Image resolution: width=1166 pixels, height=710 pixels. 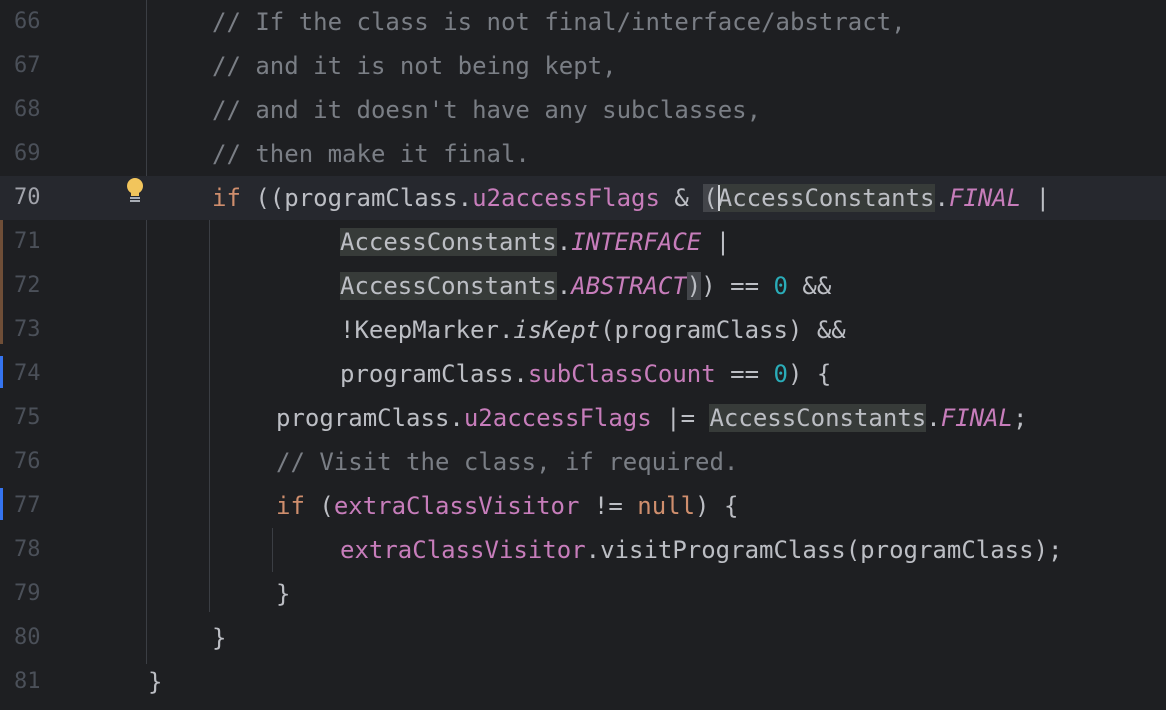 I want to click on code-token: |=, so click(x=680, y=418).